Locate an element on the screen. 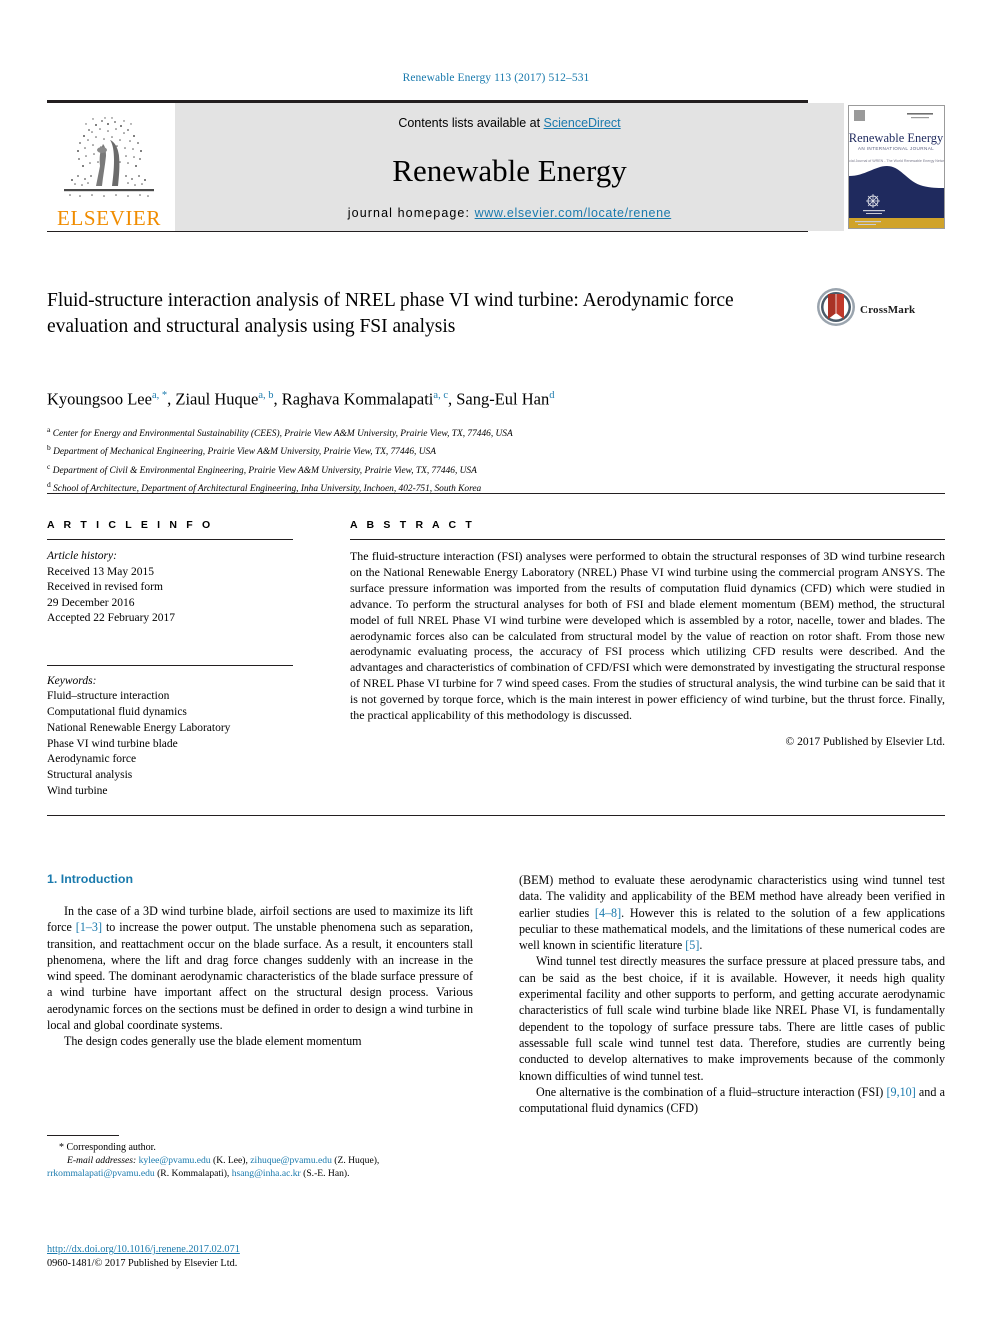 The width and height of the screenshot is (992, 1323). keyword-item: Structural analysis is located at coordinates (90, 775).